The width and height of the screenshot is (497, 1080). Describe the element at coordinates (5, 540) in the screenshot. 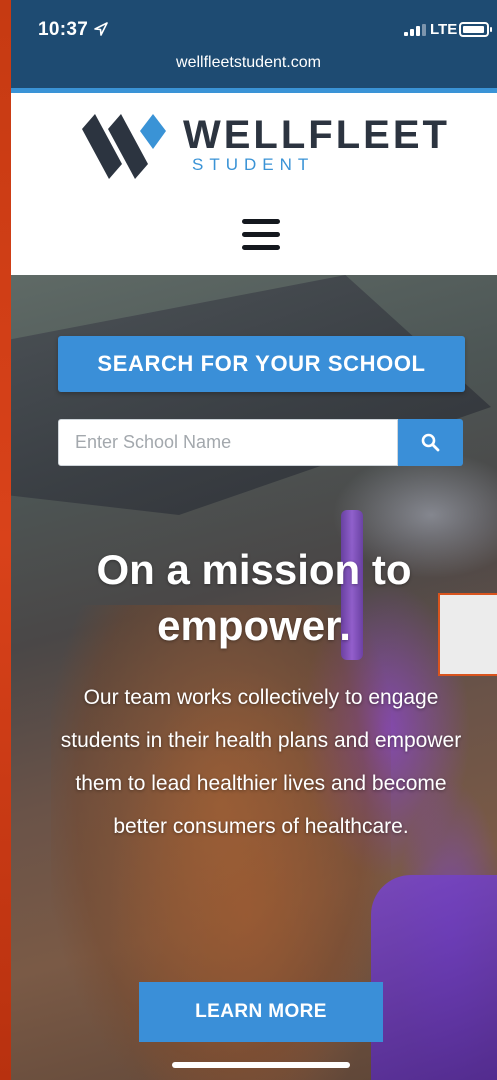

I see `left-edge-bar` at that location.